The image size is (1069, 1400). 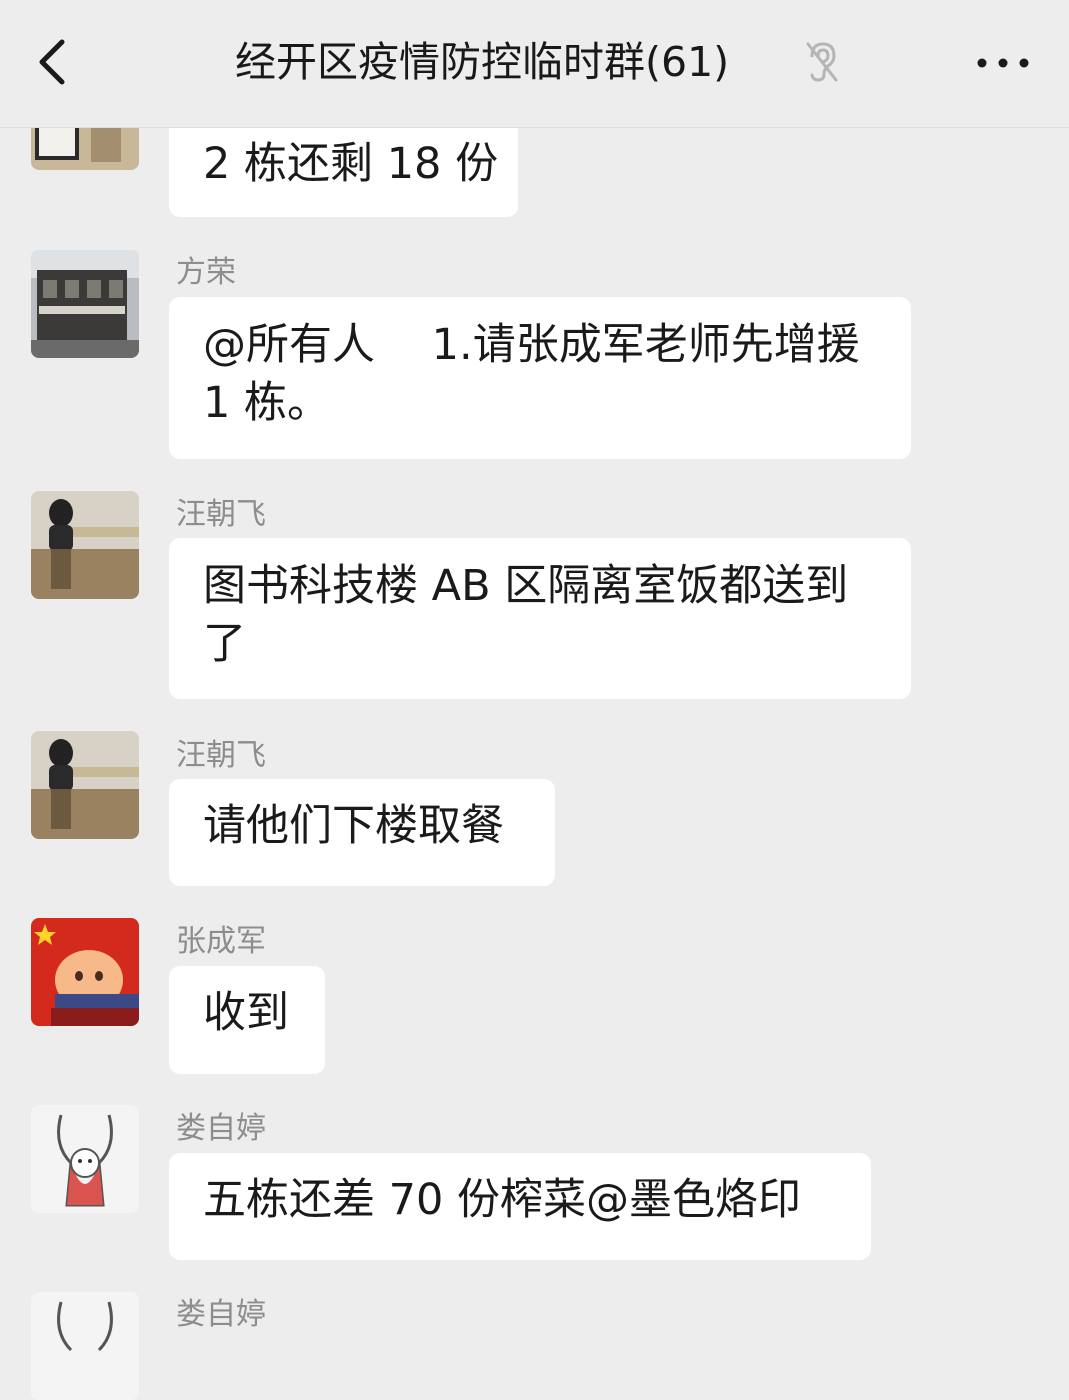 I want to click on more-dots-icon, so click(x=1003, y=63).